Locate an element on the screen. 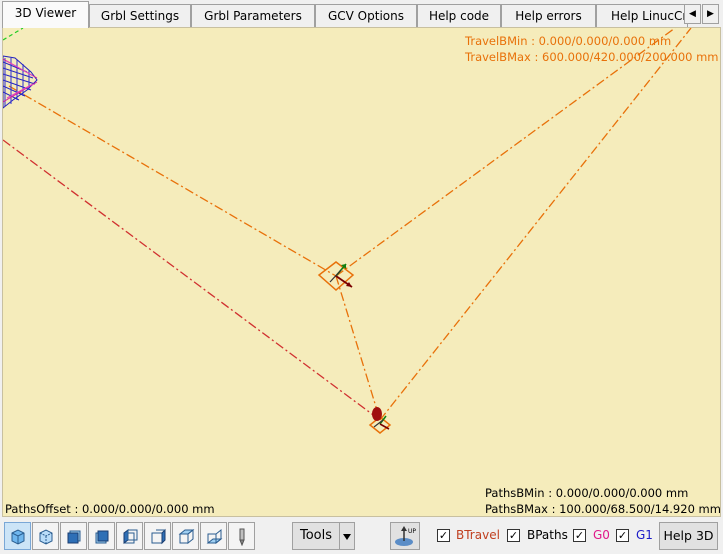 This screenshot has height=554, width=723. tool-tip-icon is located at coordinates (377, 414).